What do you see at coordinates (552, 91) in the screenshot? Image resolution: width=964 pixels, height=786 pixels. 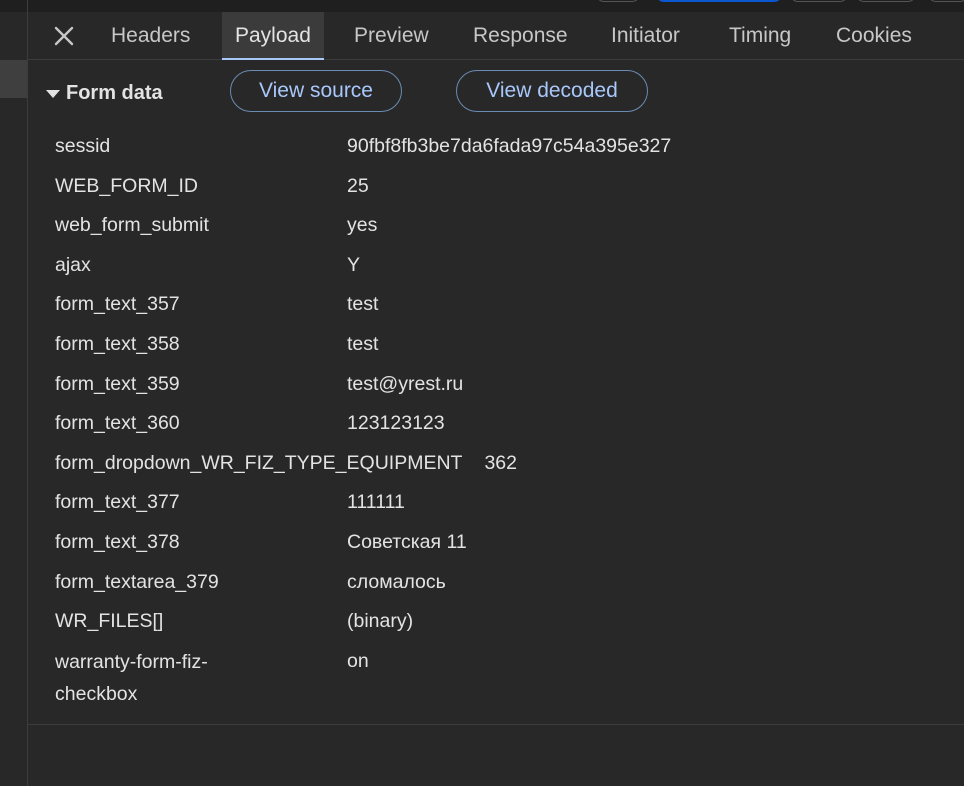 I see `view-decoded-button: View decoded` at bounding box center [552, 91].